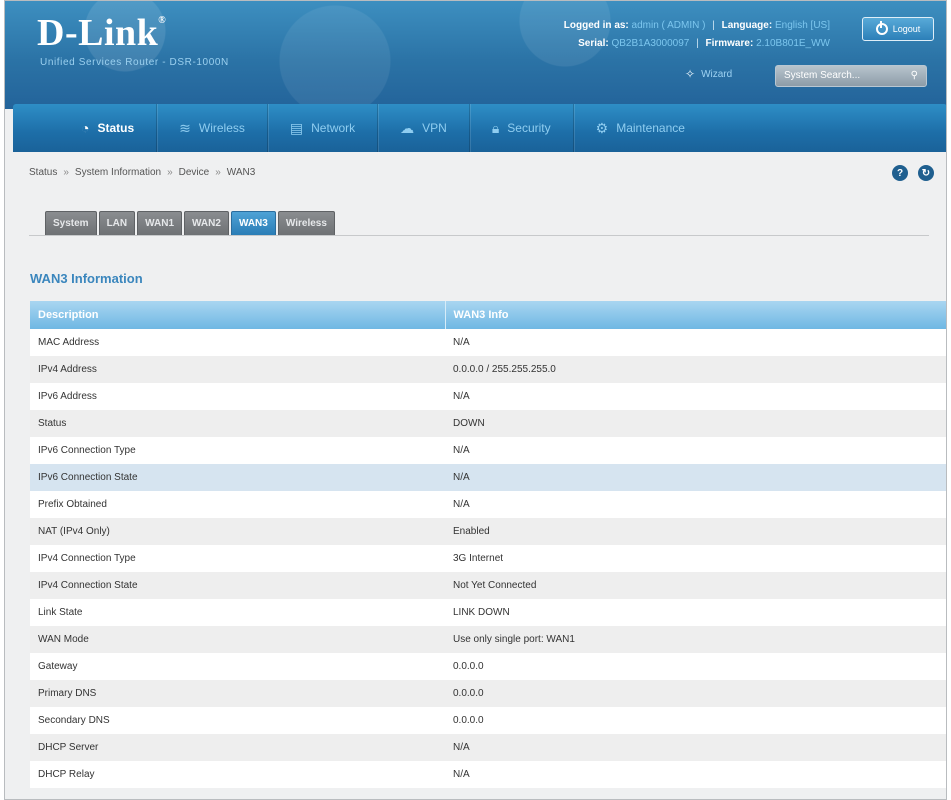  I want to click on table-row: IPv6 Connection Type N/A, so click(488, 450).